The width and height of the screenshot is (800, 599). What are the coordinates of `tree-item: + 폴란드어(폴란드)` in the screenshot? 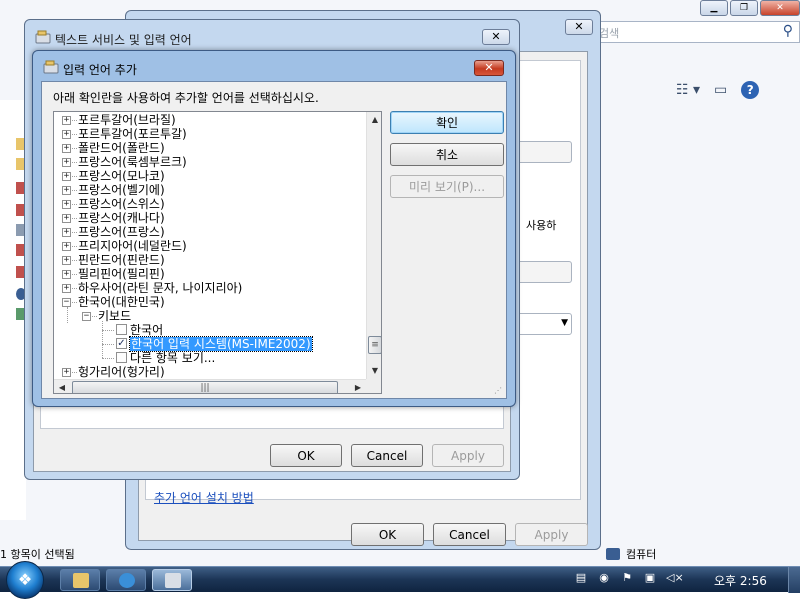 It's located at (209, 148).